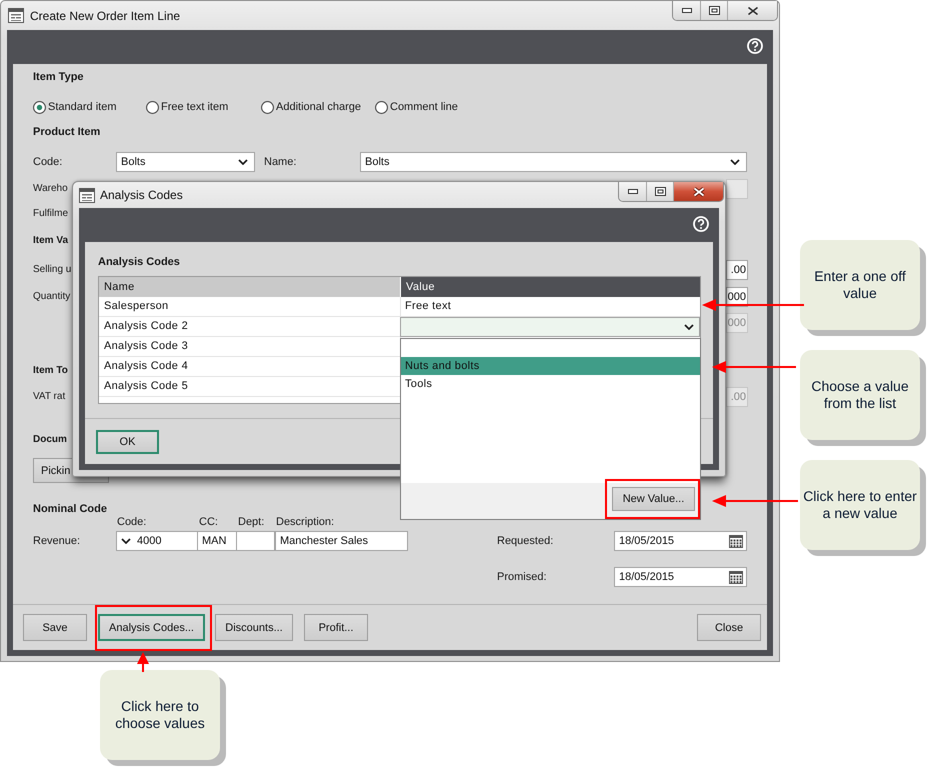 This screenshot has width=937, height=777. Describe the element at coordinates (50, 189) in the screenshot. I see `field-label: Wareho` at that location.